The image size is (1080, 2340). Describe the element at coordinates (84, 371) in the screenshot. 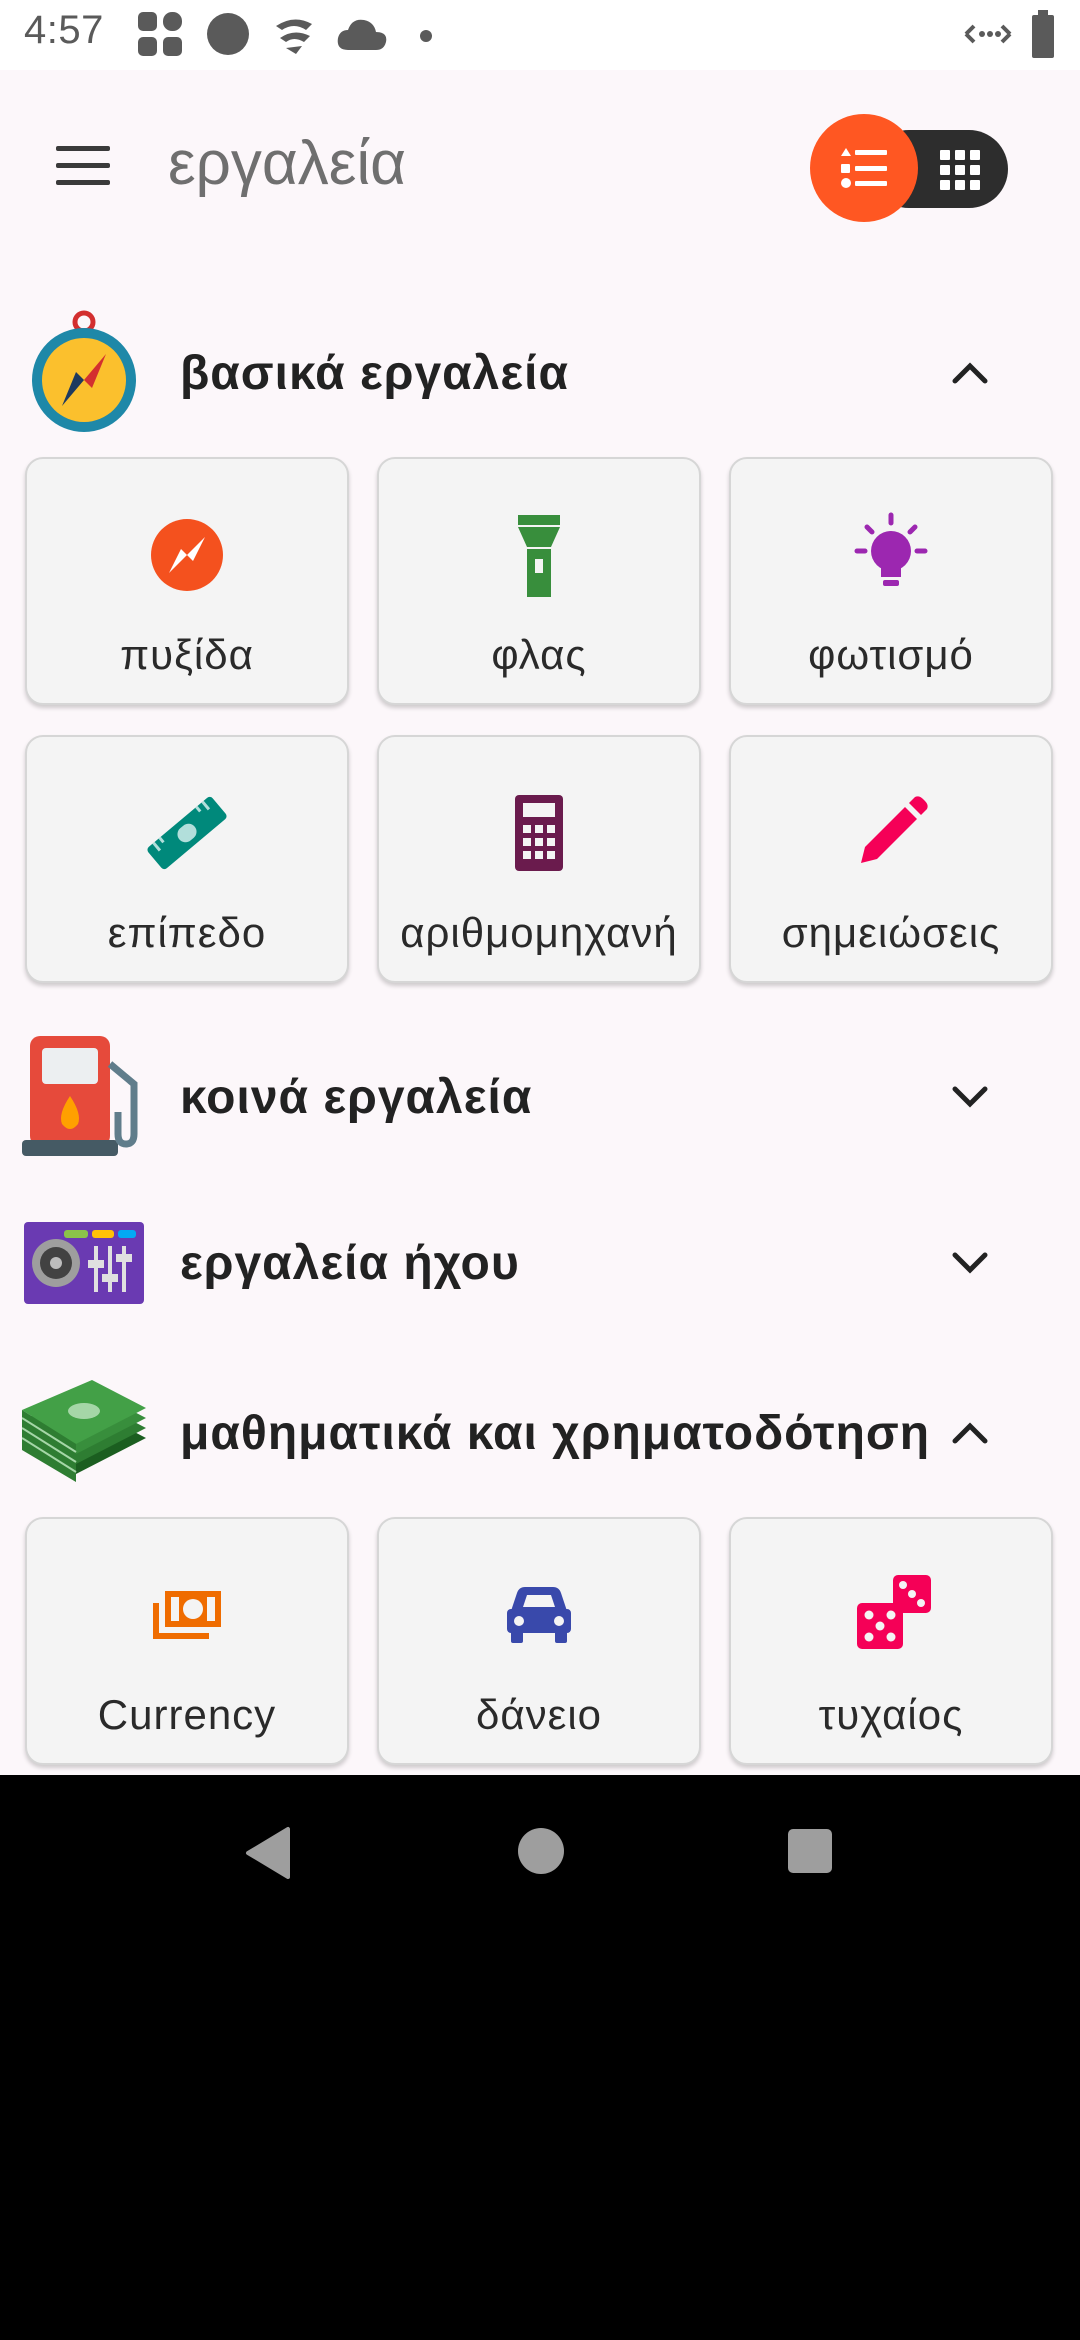

I see `stopwatch-compass-icon` at that location.